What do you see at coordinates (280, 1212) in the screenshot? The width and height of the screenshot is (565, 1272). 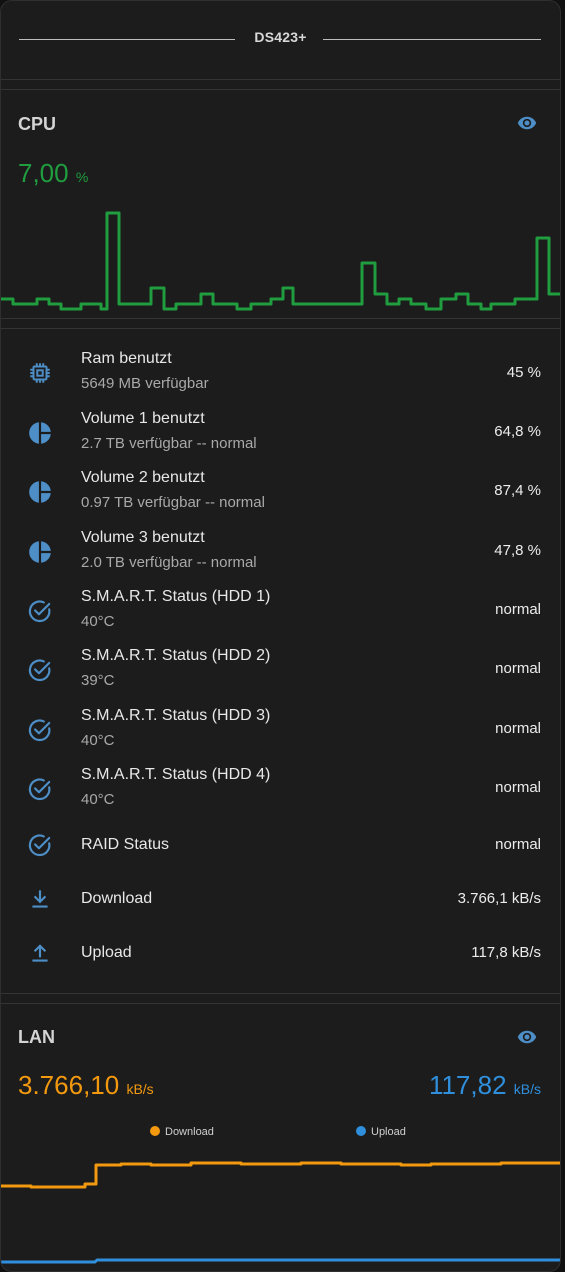 I see `lan-graph` at bounding box center [280, 1212].